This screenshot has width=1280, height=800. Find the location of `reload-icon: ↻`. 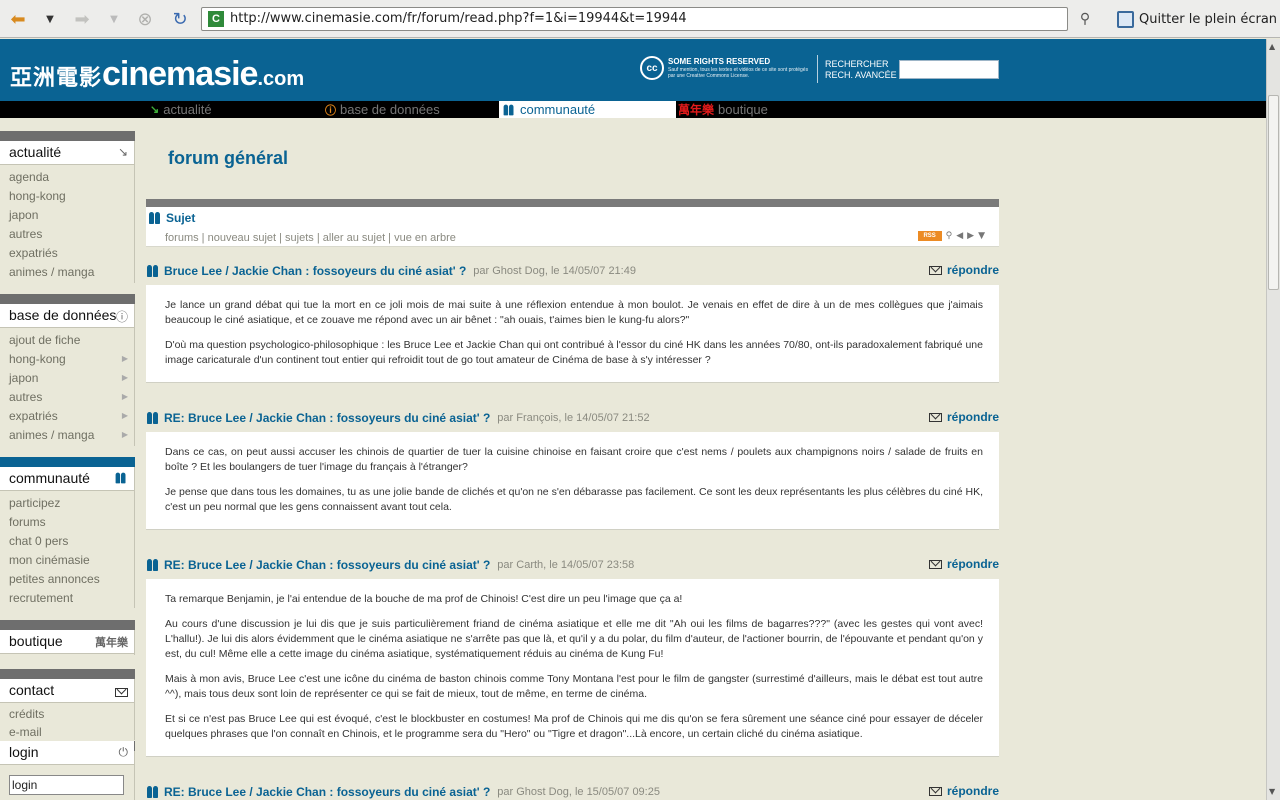

reload-icon: ↻ is located at coordinates (180, 19).